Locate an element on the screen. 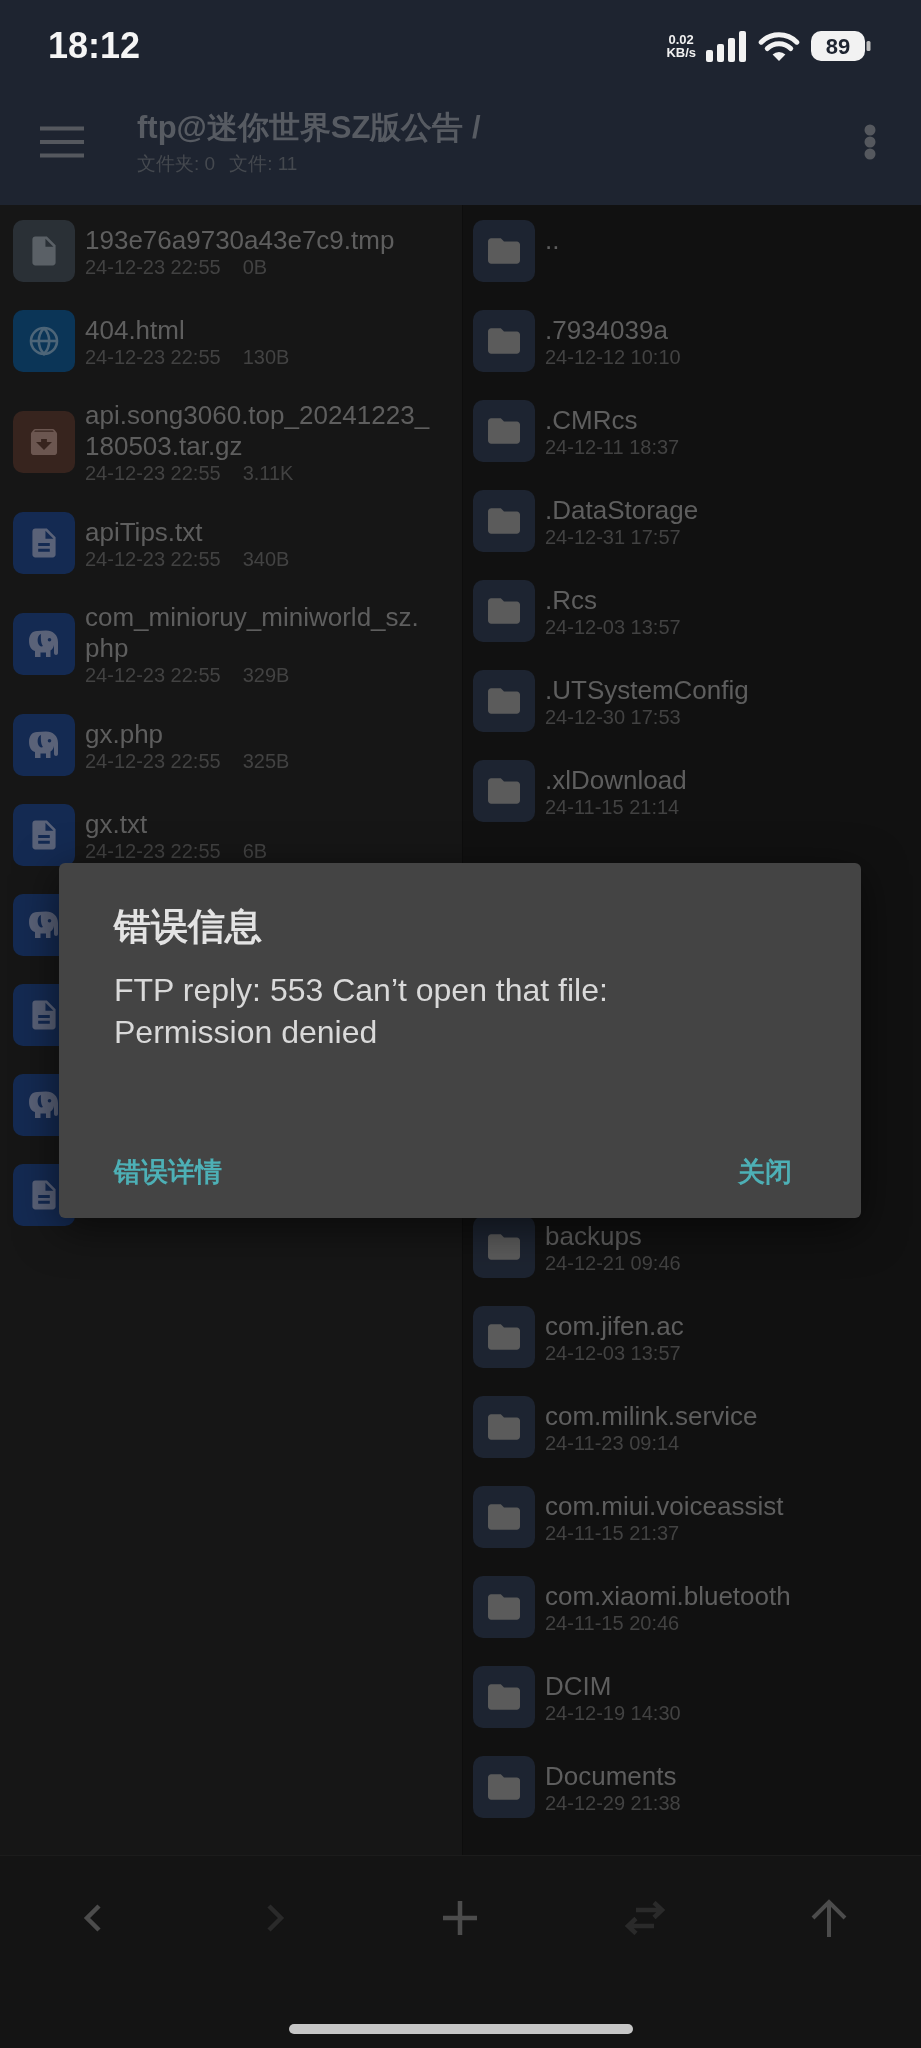 The width and height of the screenshot is (921, 2048). dialog-message: FTP reply: 553 Can’t open that file: Permission denied is located at coordinates (361, 1011).